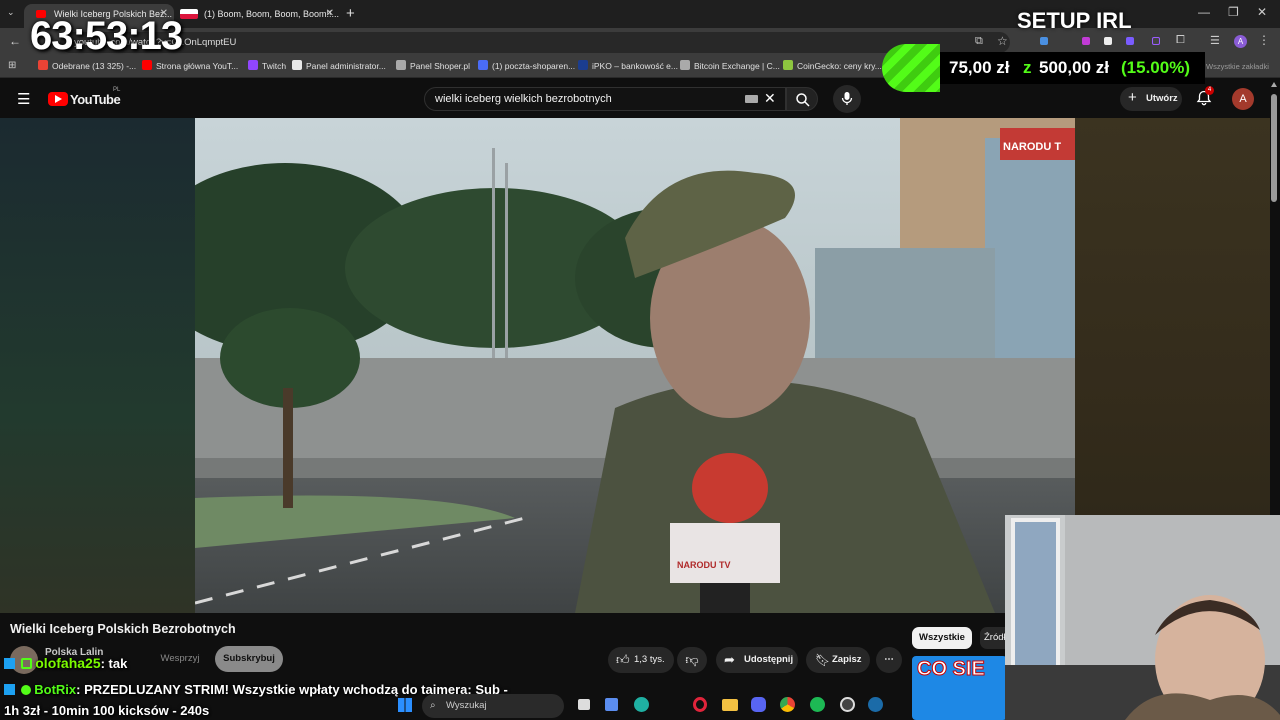  What do you see at coordinates (1072, 68) in the screenshot?
I see `donation-goal-bar: 75,00 zł z 500,00 zł (15.00%)` at bounding box center [1072, 68].